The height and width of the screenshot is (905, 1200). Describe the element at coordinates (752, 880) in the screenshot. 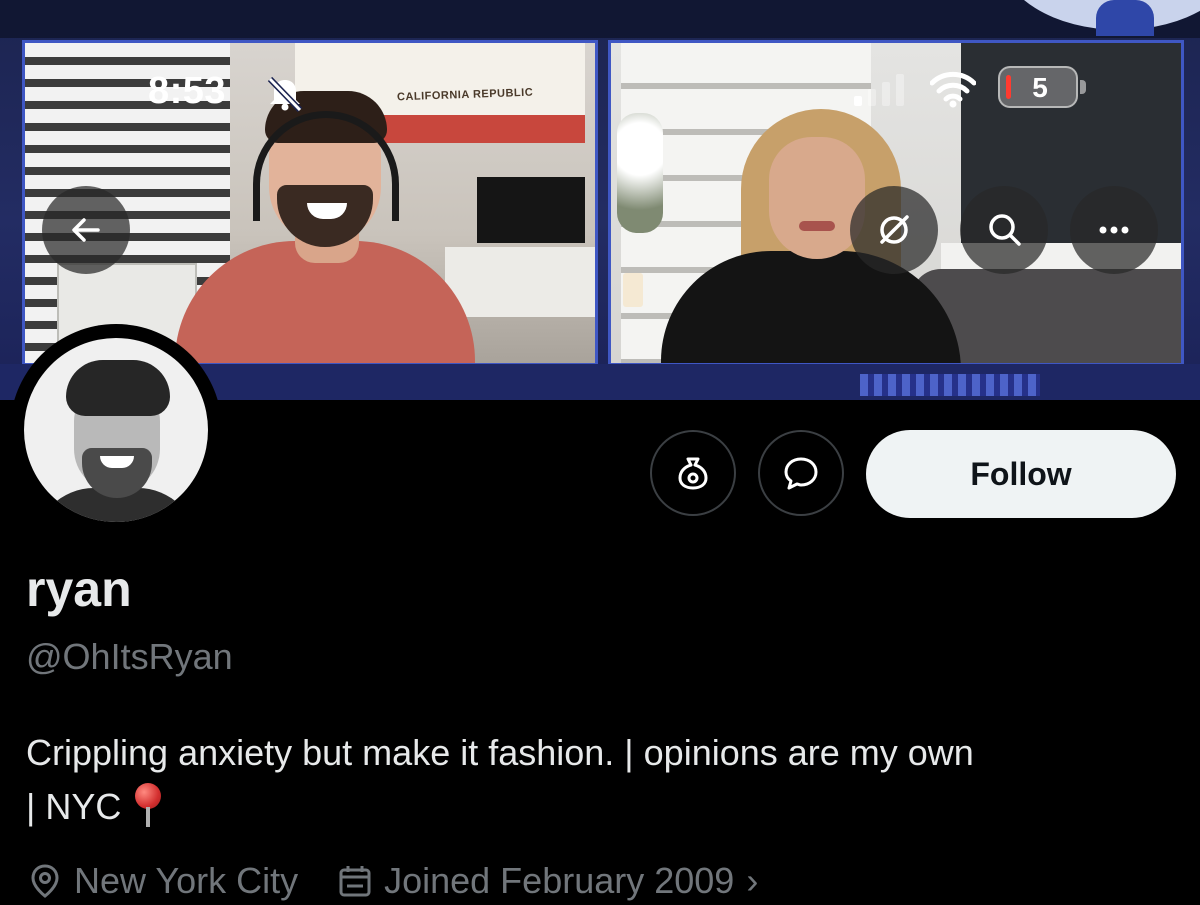

I see `chevron-right-icon: ›` at that location.